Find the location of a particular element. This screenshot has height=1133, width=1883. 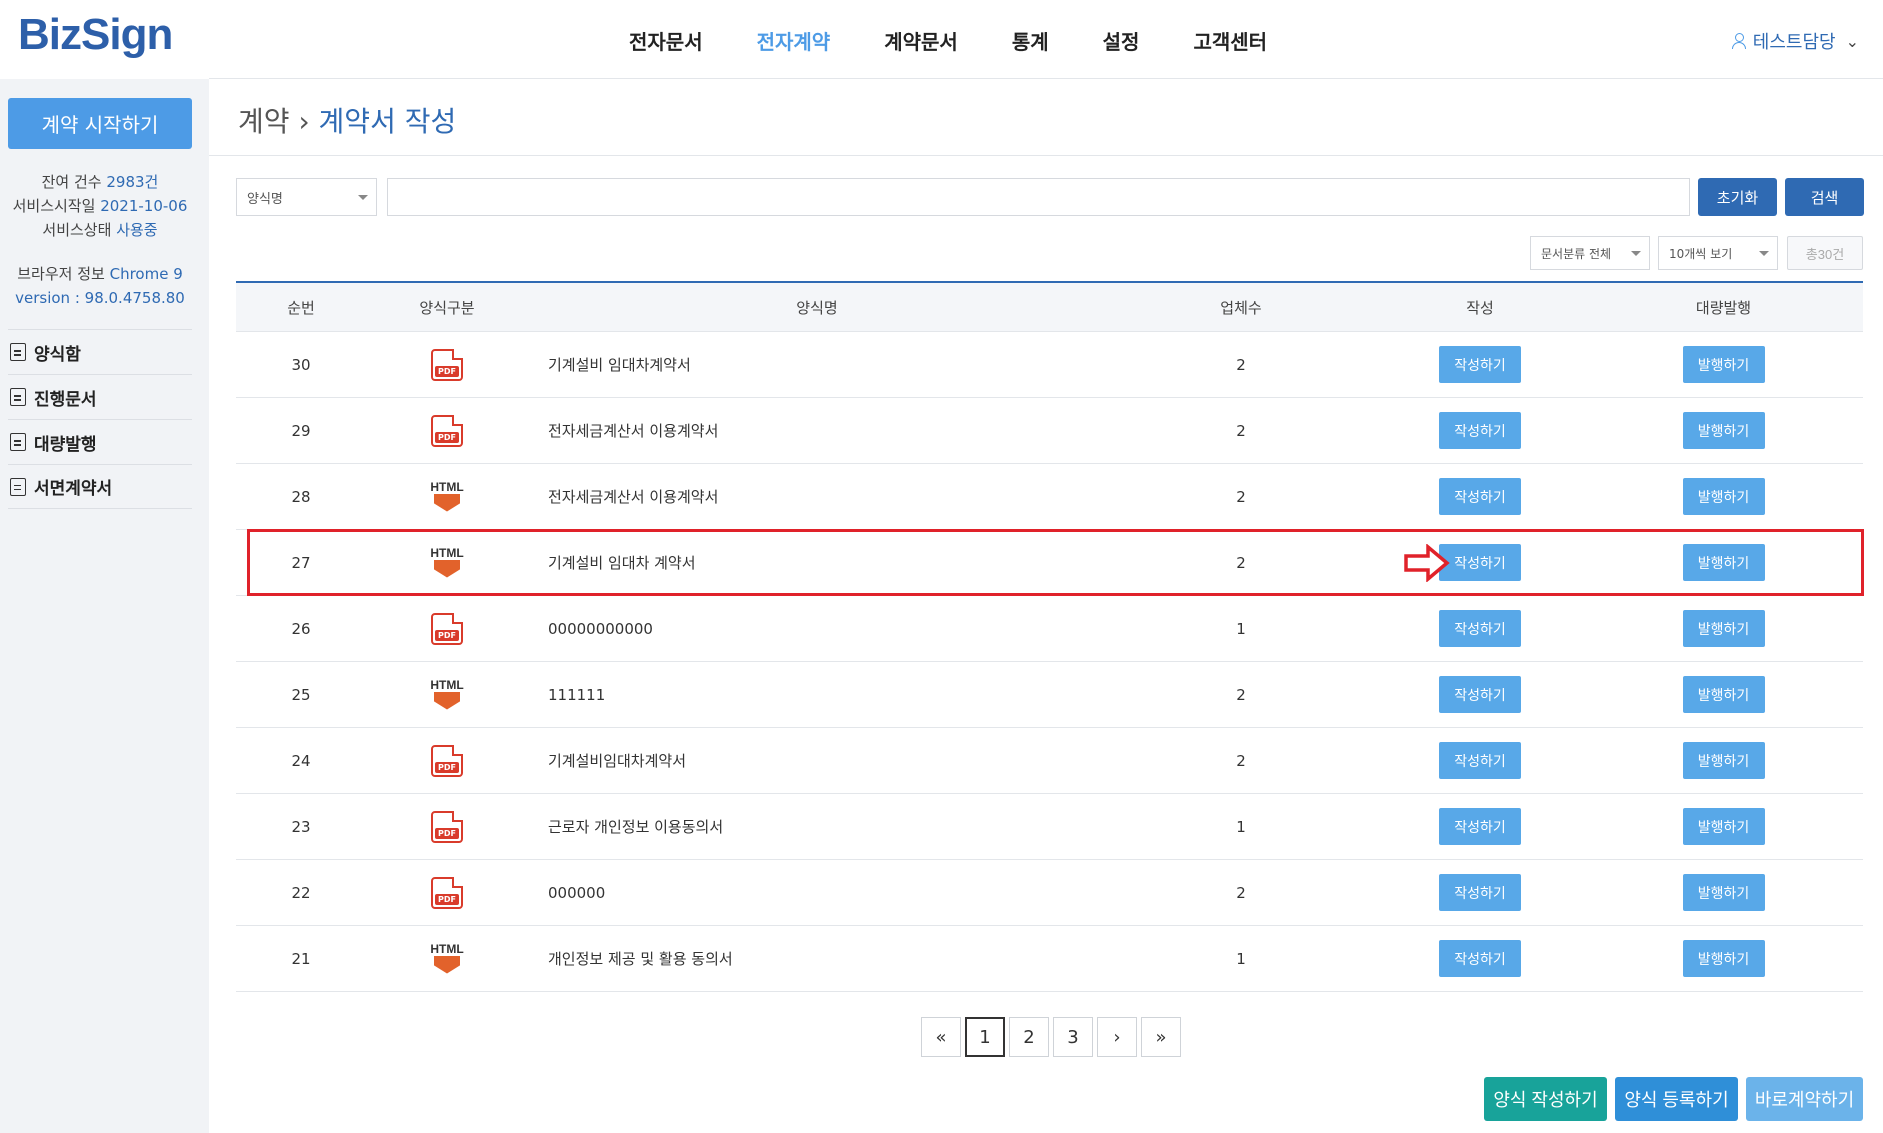

service-start-value: 2021-10-06 is located at coordinates (144, 206).